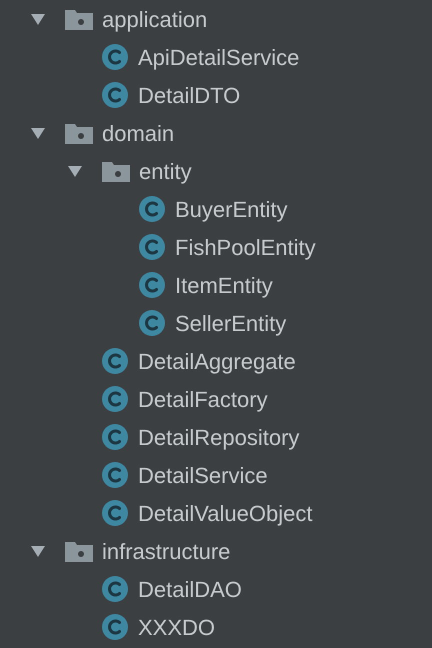 The height and width of the screenshot is (648, 432). What do you see at coordinates (138, 134) in the screenshot?
I see `folder-label: domain` at bounding box center [138, 134].